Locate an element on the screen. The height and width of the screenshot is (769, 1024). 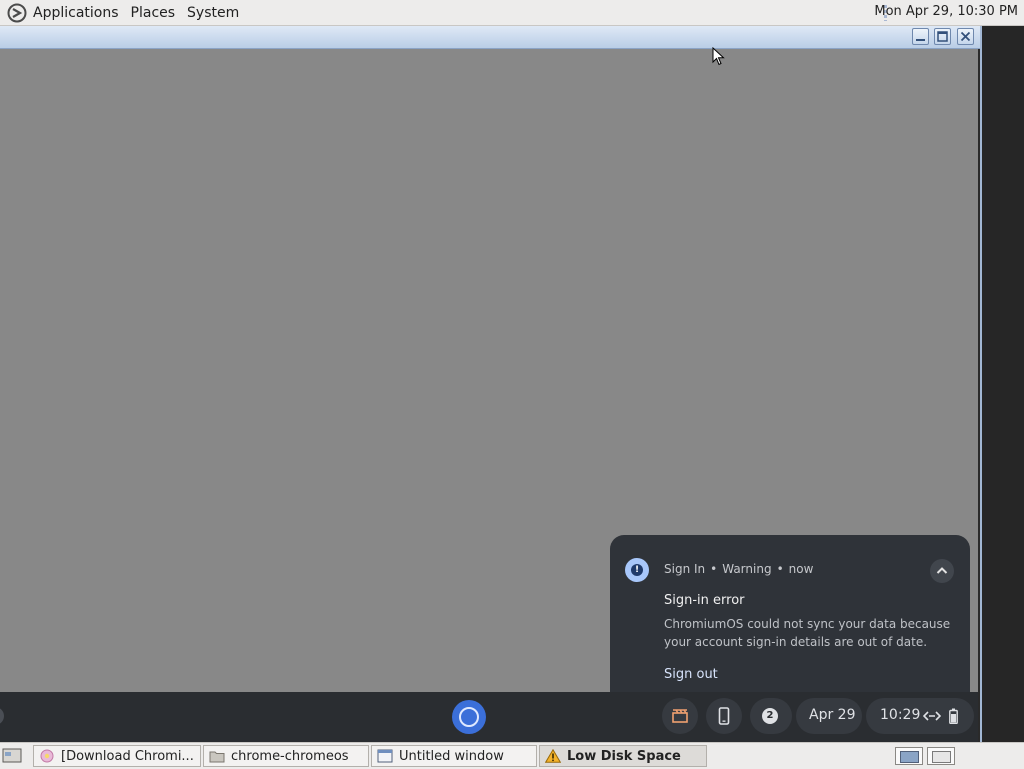
show-desktop-icon is located at coordinates (12, 755).